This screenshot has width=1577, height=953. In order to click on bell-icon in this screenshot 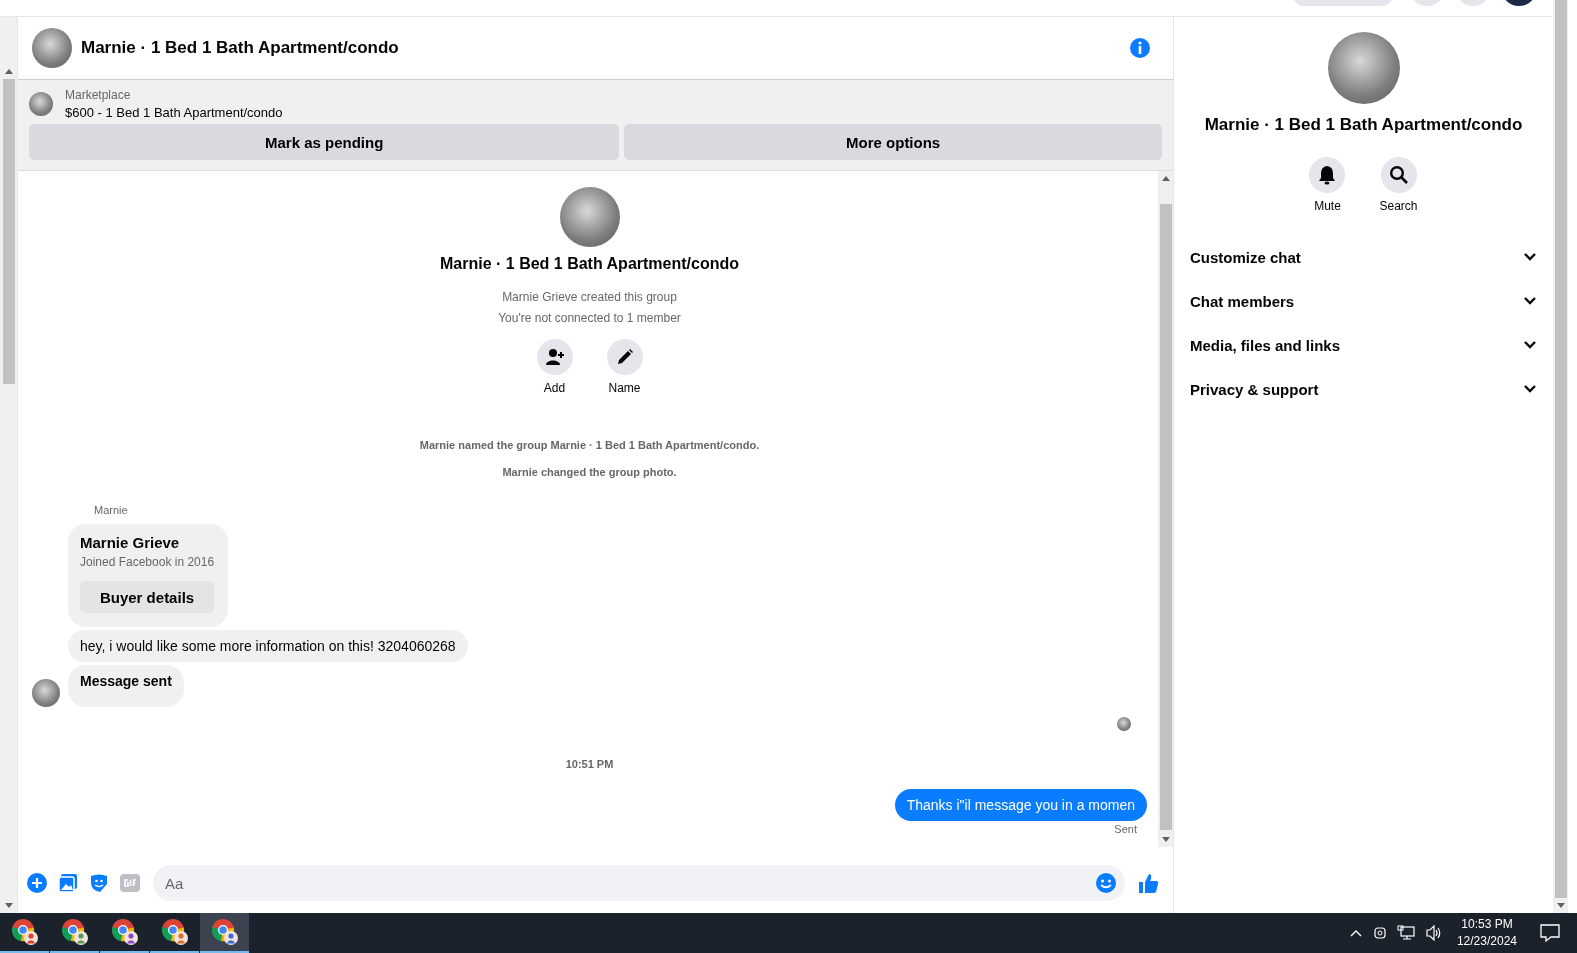, I will do `click(1327, 175)`.